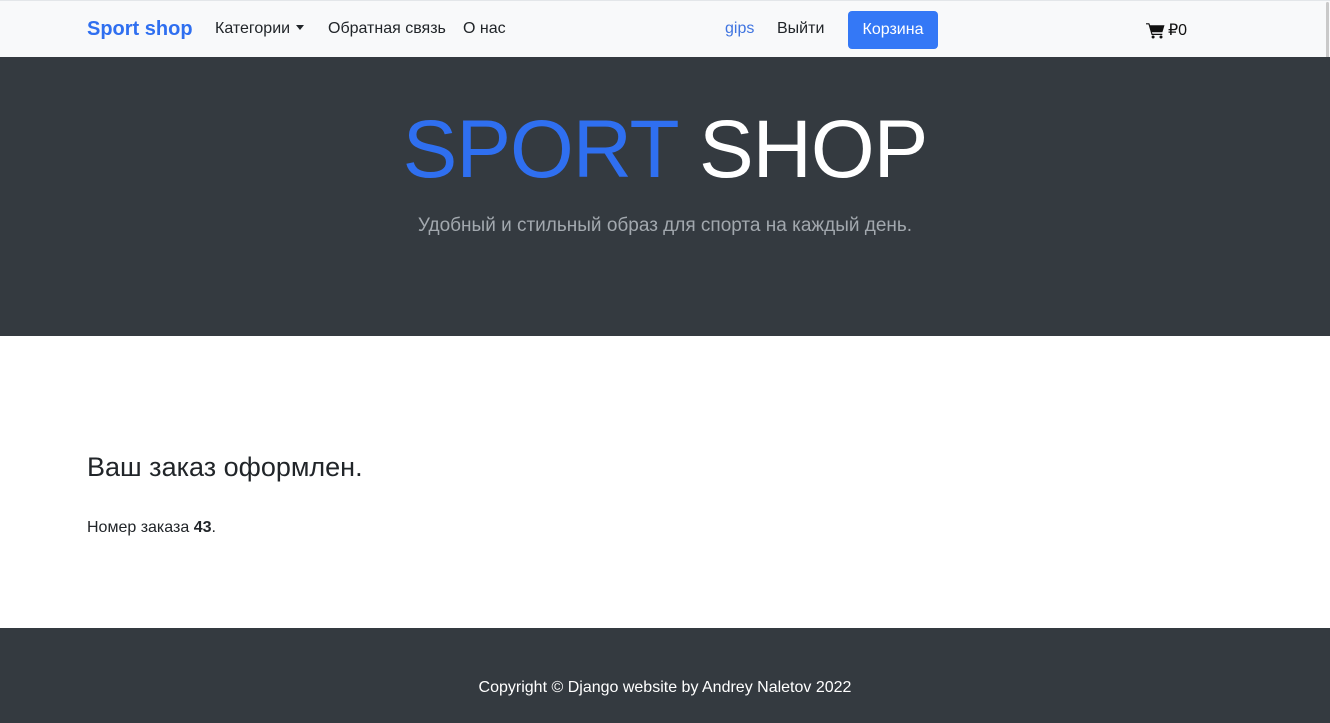 Image resolution: width=1330 pixels, height=723 pixels. What do you see at coordinates (813, 149) in the screenshot?
I see `hero-title-shop: SHOP` at bounding box center [813, 149].